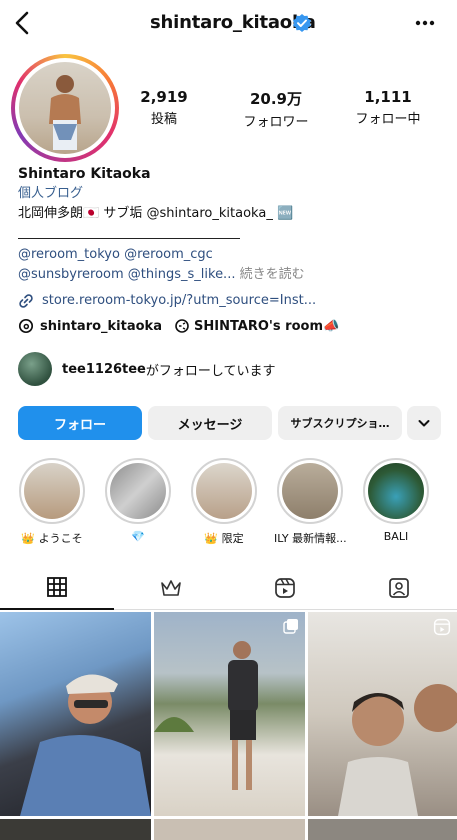 This screenshot has width=457, height=840. What do you see at coordinates (52, 502) in the screenshot?
I see `highlight-welcome: 👑 ようこそ` at bounding box center [52, 502].